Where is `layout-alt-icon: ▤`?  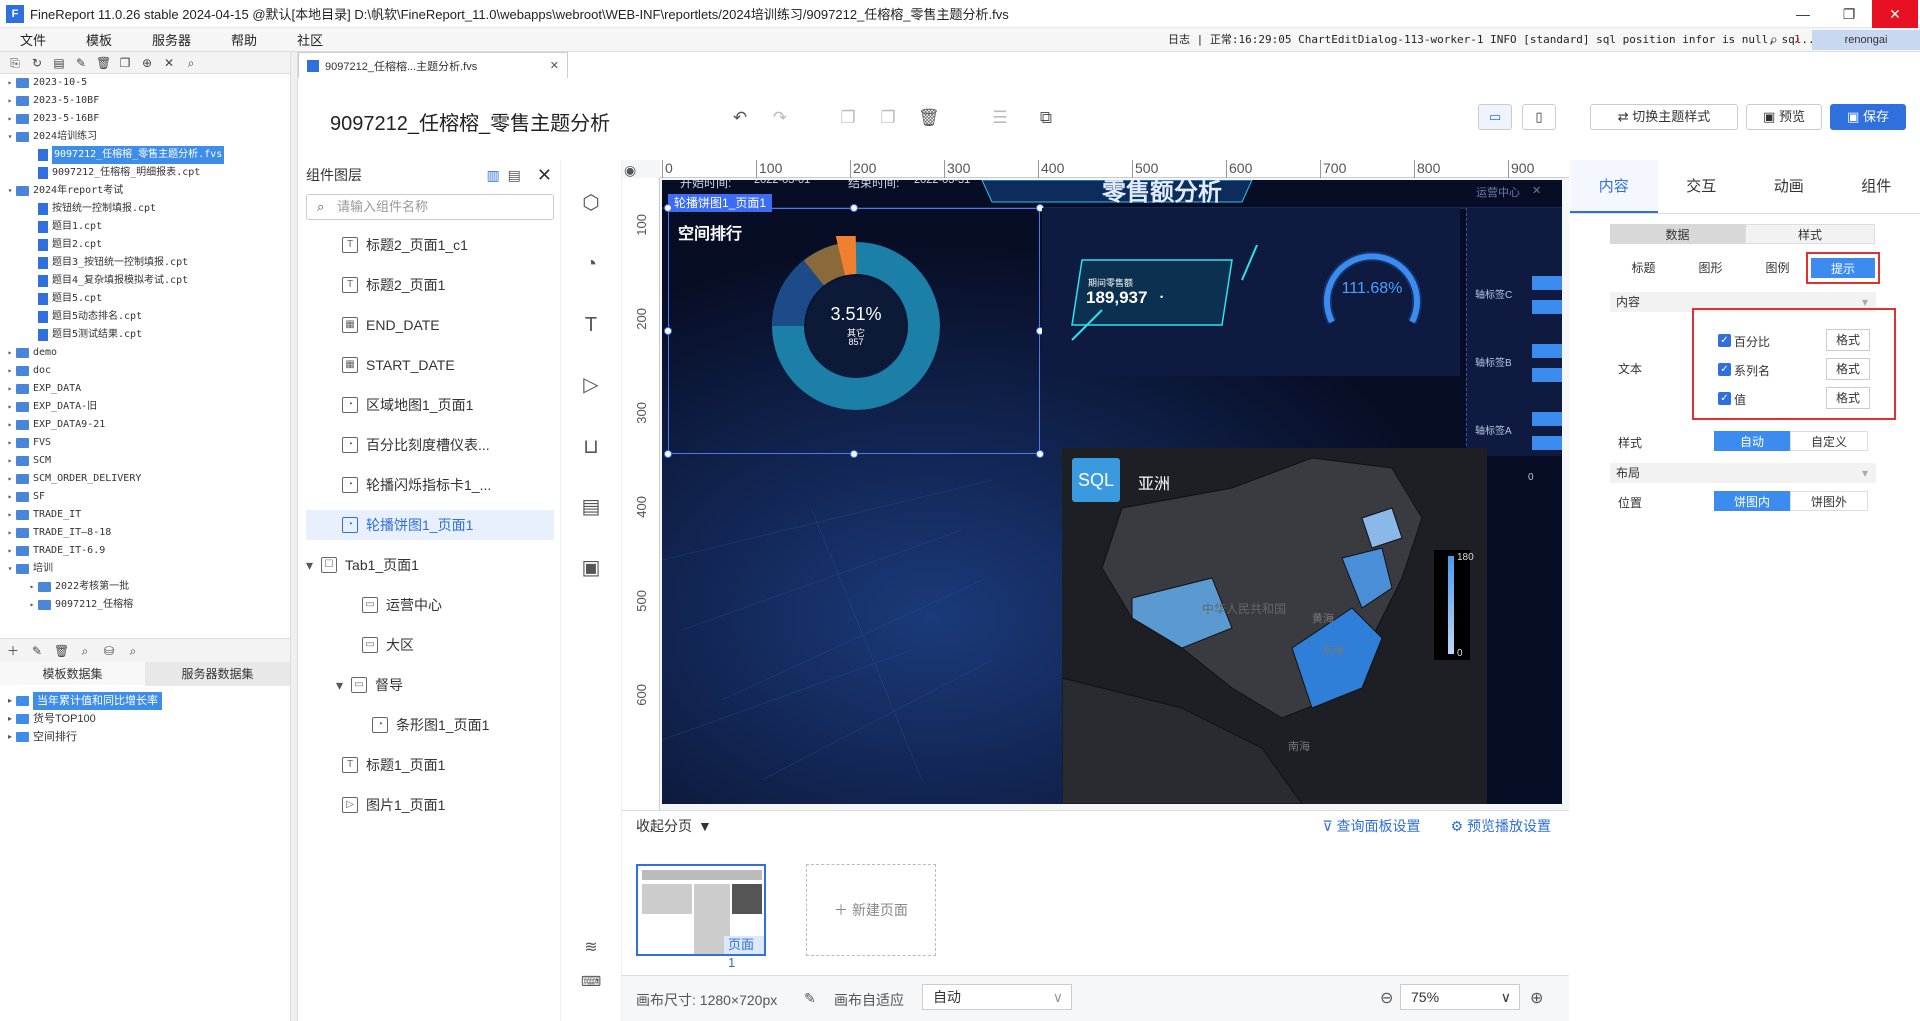 layout-alt-icon: ▤ is located at coordinates (514, 175).